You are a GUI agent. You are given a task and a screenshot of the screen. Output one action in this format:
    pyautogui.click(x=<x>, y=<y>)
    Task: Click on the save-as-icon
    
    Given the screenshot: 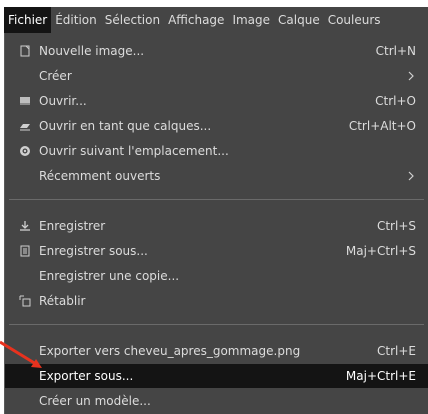 What is the action you would take?
    pyautogui.click(x=25, y=251)
    